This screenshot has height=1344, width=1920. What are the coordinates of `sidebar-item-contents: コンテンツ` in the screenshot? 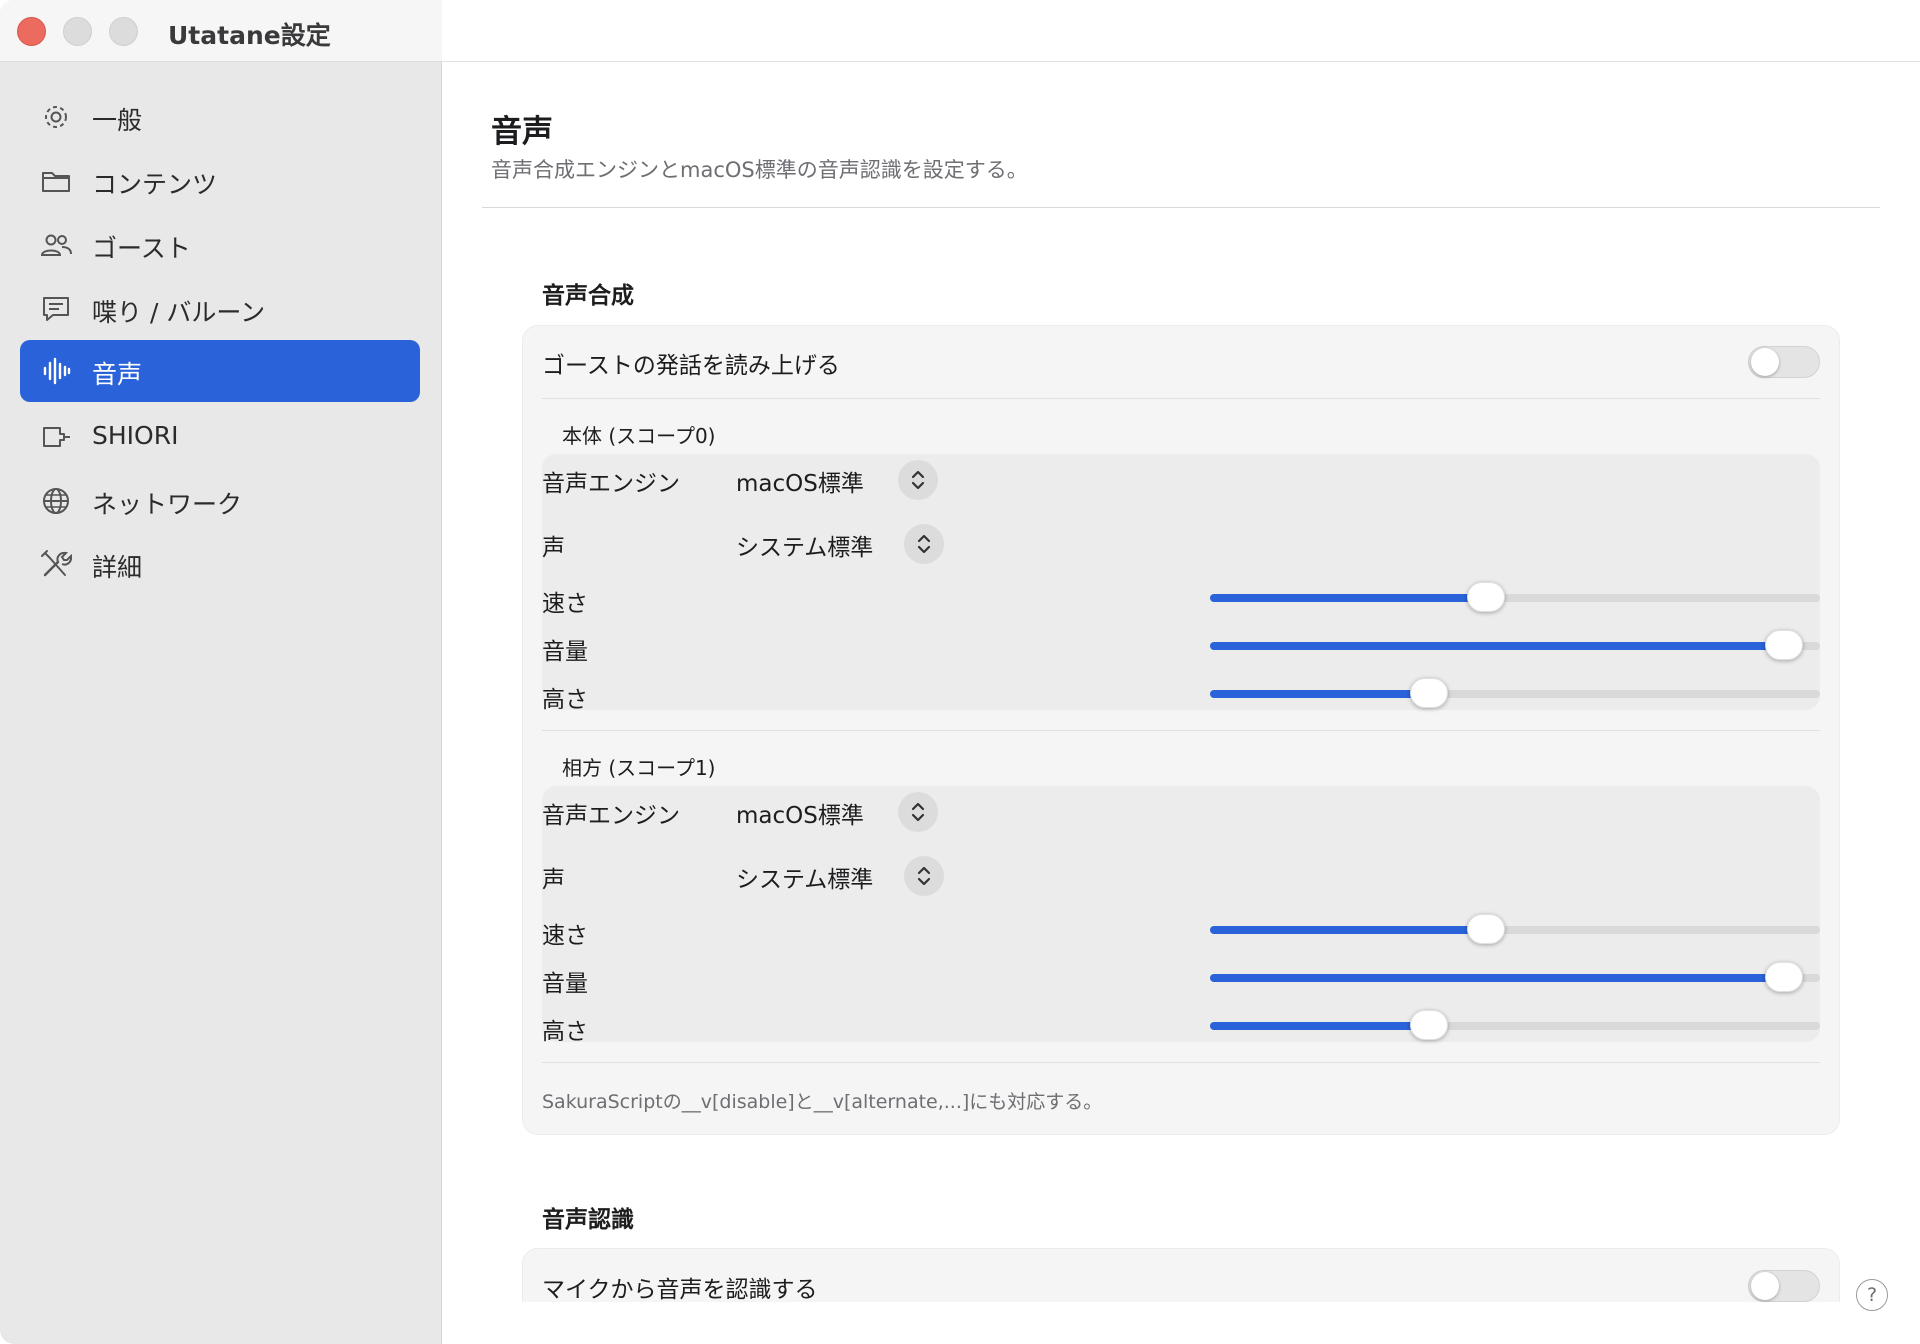 It's located at (220, 181).